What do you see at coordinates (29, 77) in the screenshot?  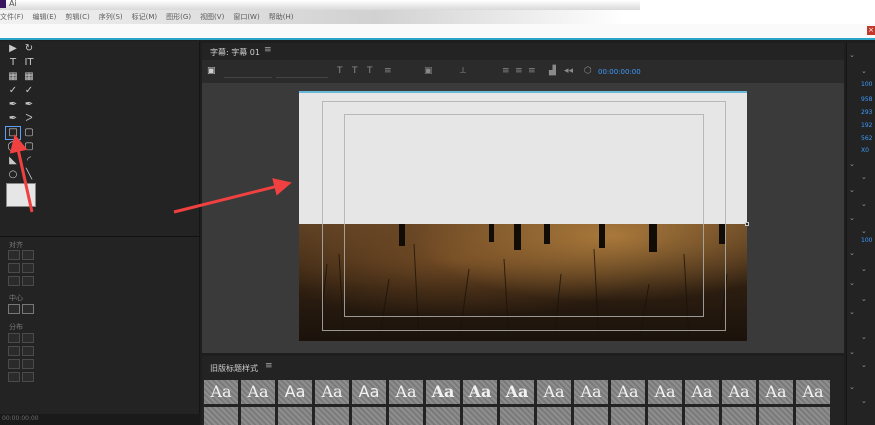 I see `vertical-area-type-tool-icon: ▦` at bounding box center [29, 77].